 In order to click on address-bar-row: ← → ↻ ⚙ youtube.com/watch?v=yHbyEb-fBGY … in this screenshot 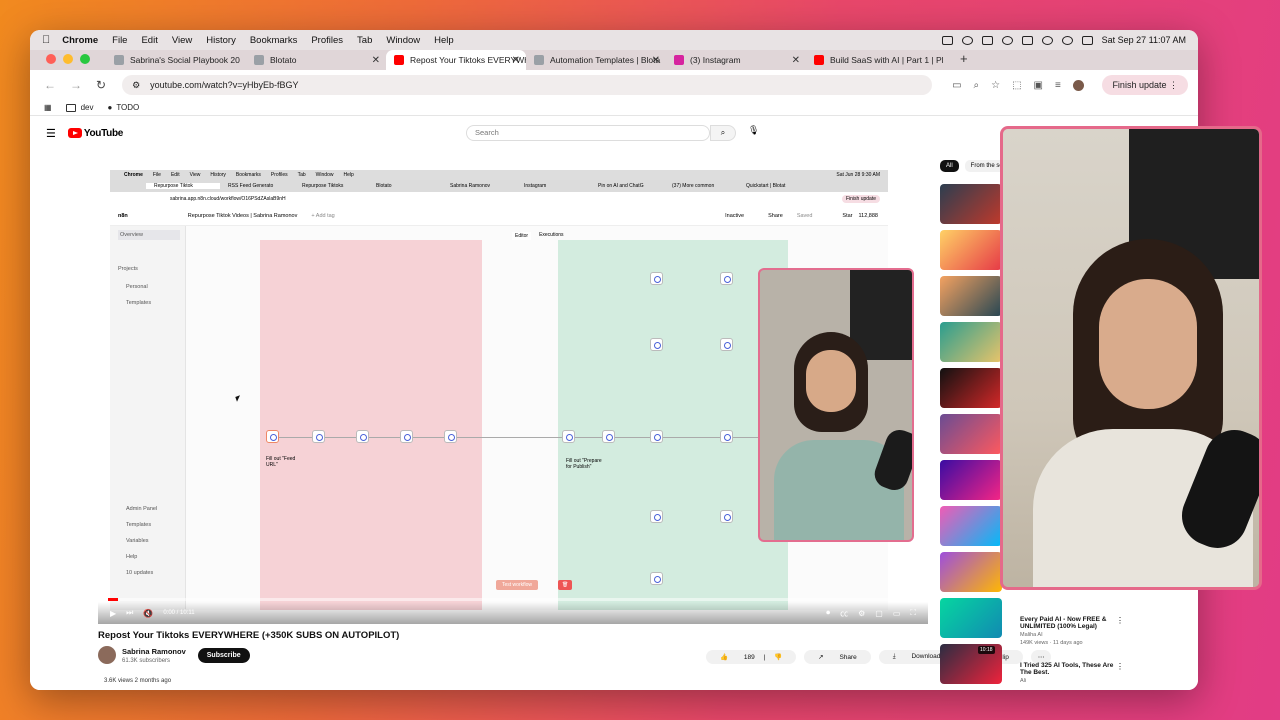, I will do `click(614, 85)`.